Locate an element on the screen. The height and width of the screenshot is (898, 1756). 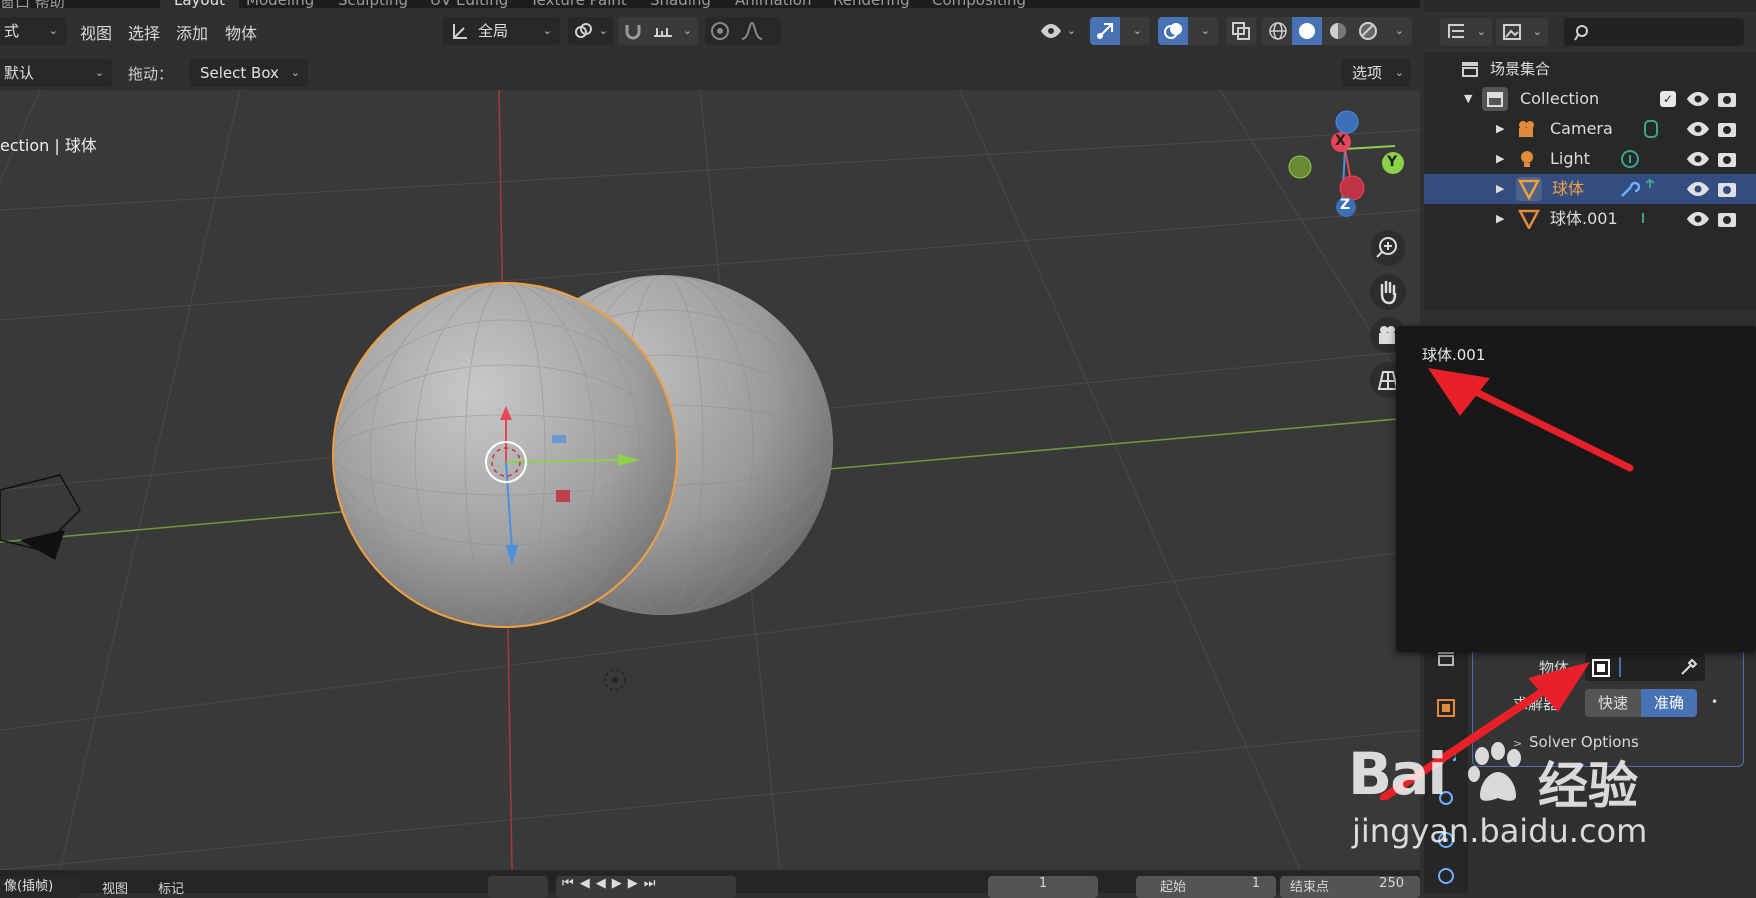
proportional-edit-group is located at coordinates (743, 31).